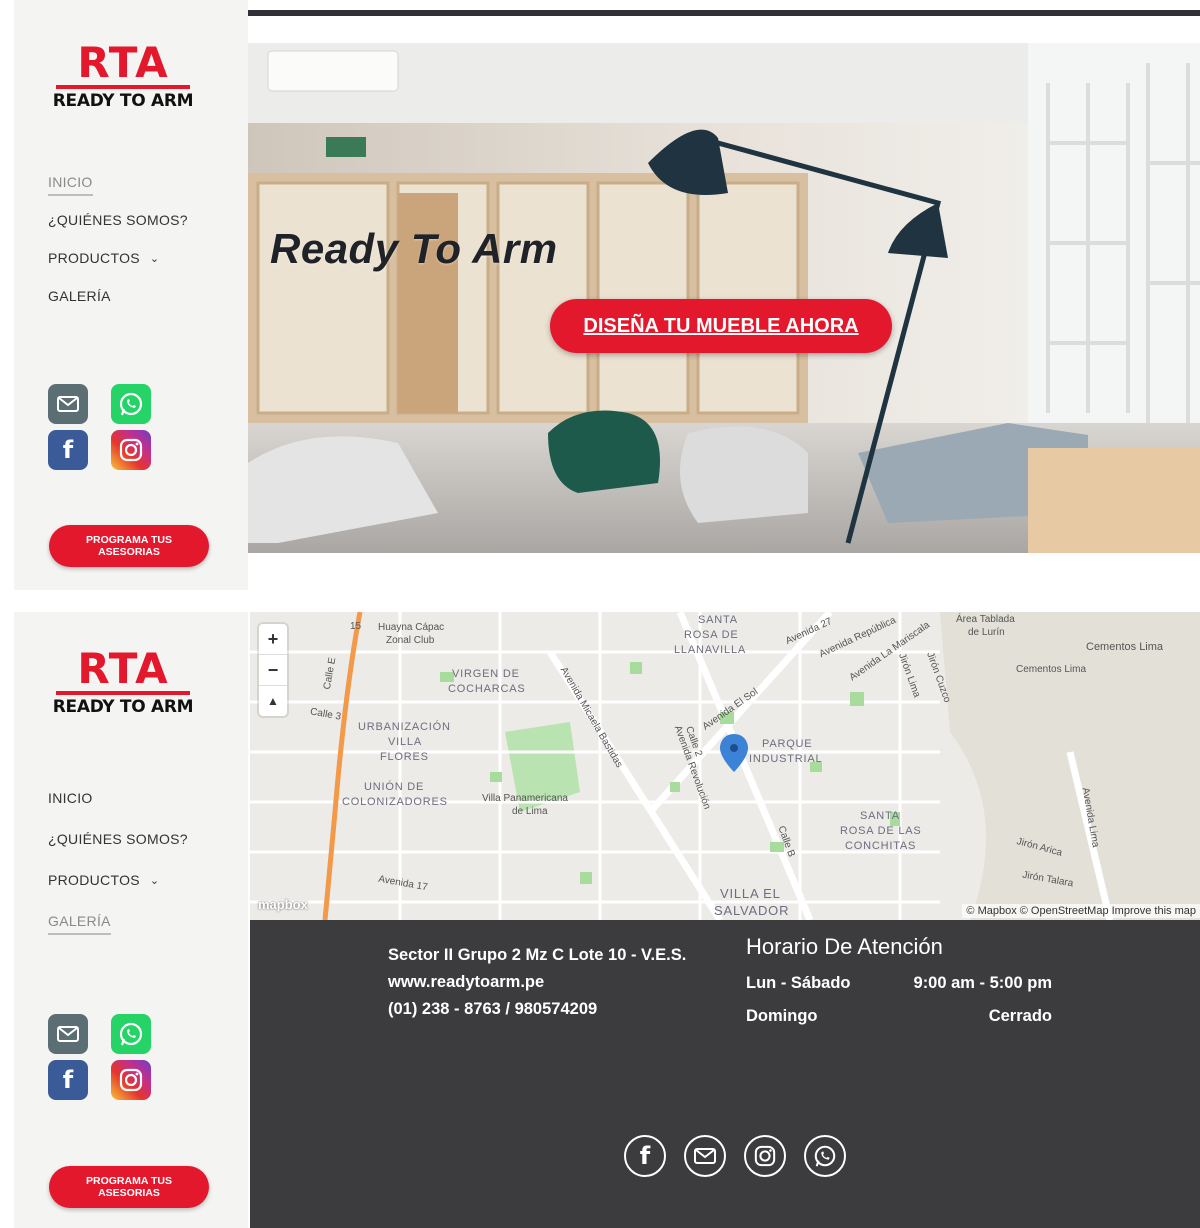 The width and height of the screenshot is (1200, 1228). Describe the element at coordinates (395, 802) in the screenshot. I see `map-label: COLONIZADORES` at that location.